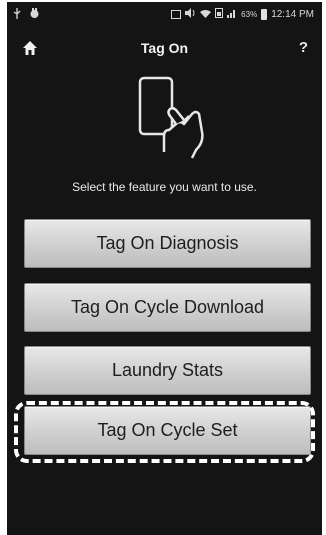 The width and height of the screenshot is (326, 535). I want to click on usb-icon, so click(17, 15).